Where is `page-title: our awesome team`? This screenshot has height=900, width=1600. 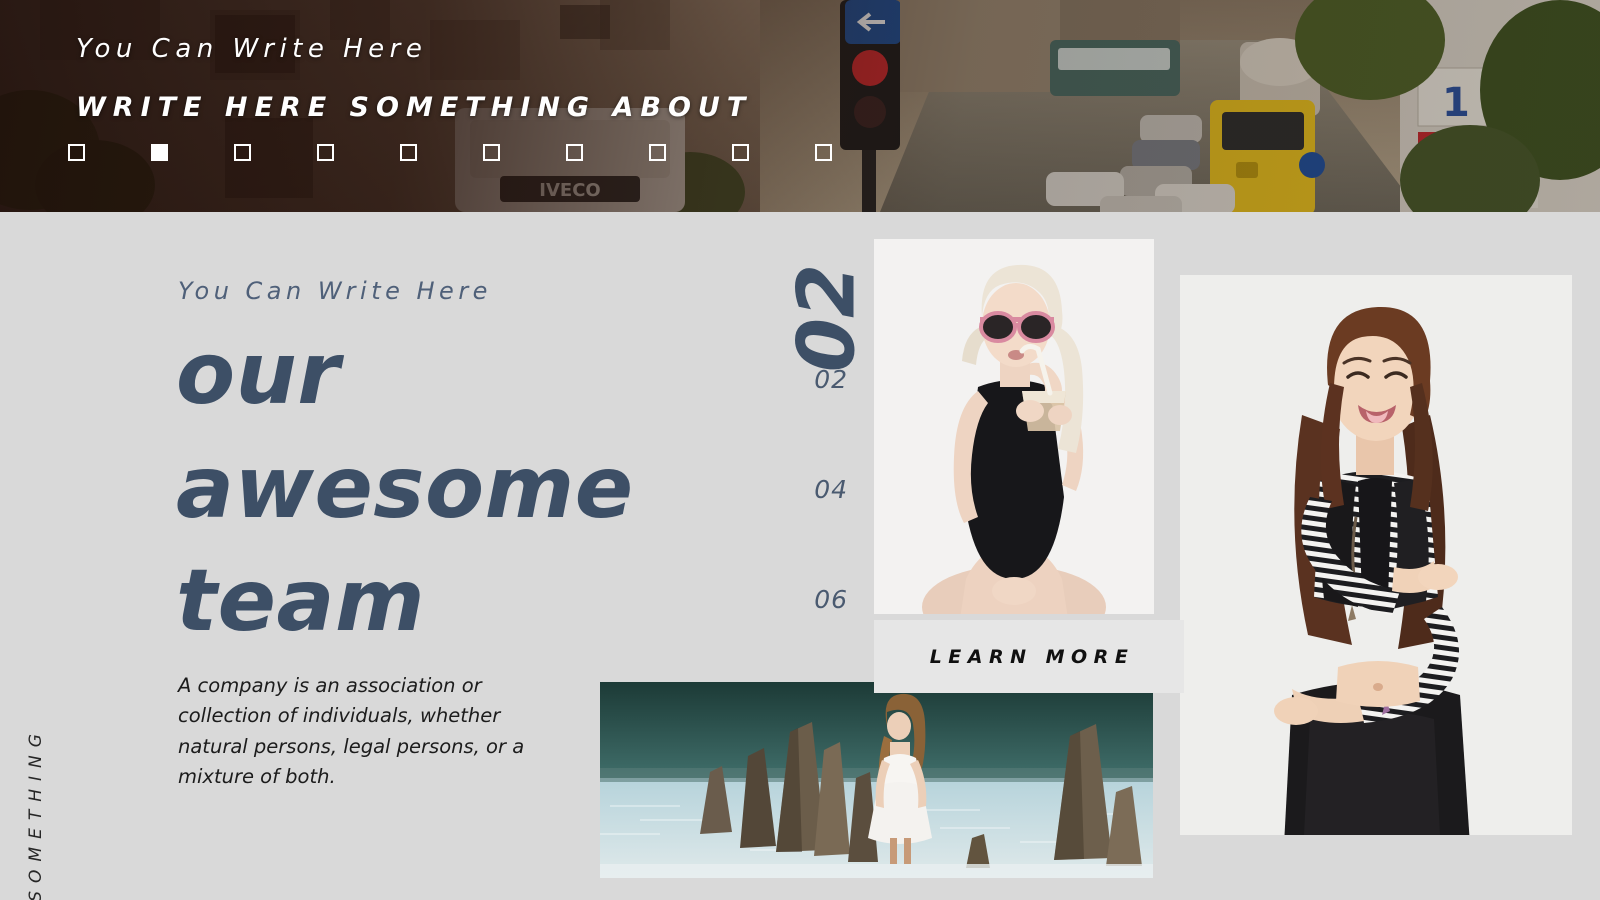
page-title: our awesome team is located at coordinates (436, 488).